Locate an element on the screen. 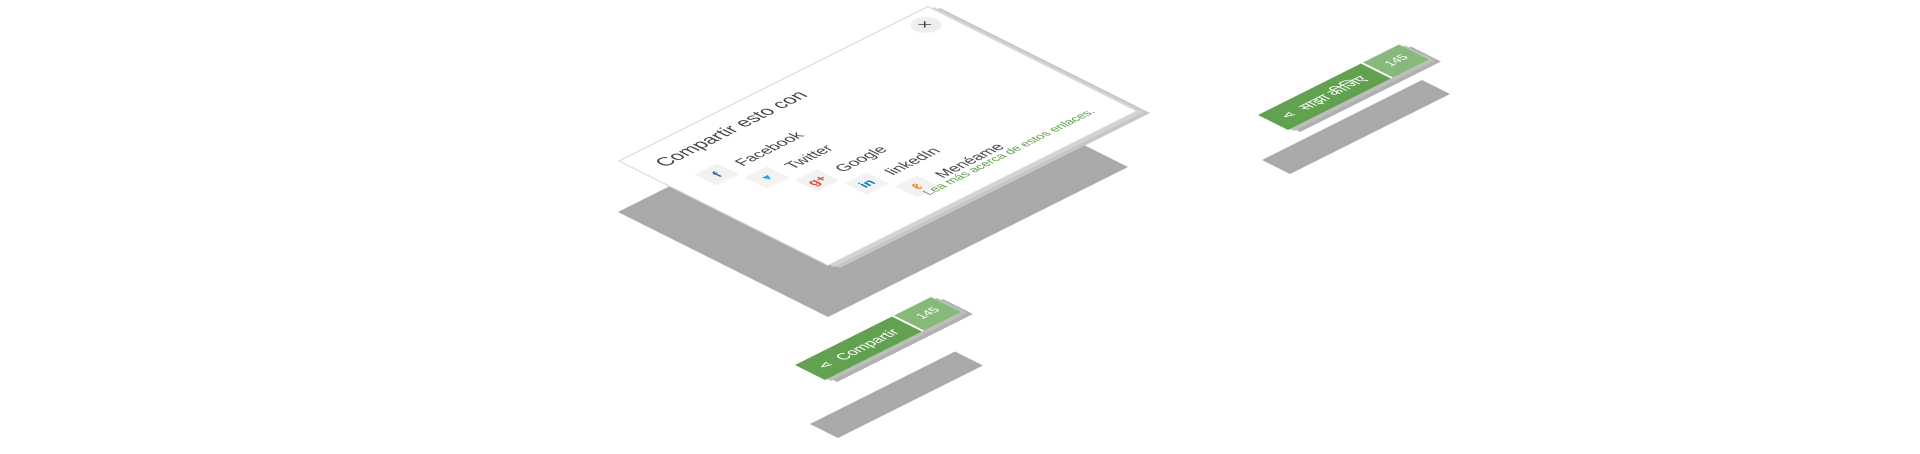  close-button: × is located at coordinates (926, 25).